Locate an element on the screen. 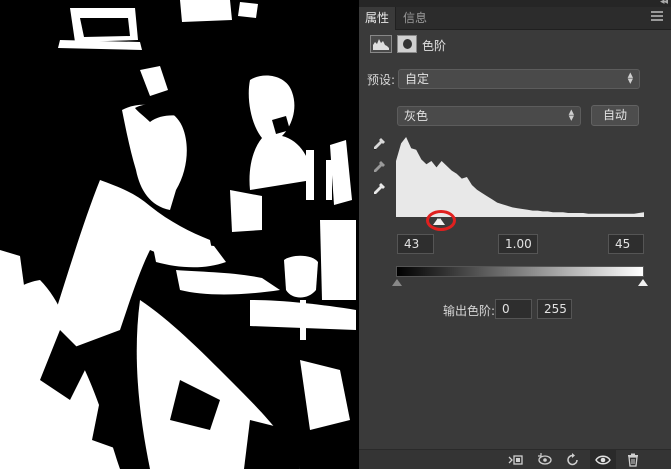  adjustment-title: 色阶 is located at coordinates (434, 46).